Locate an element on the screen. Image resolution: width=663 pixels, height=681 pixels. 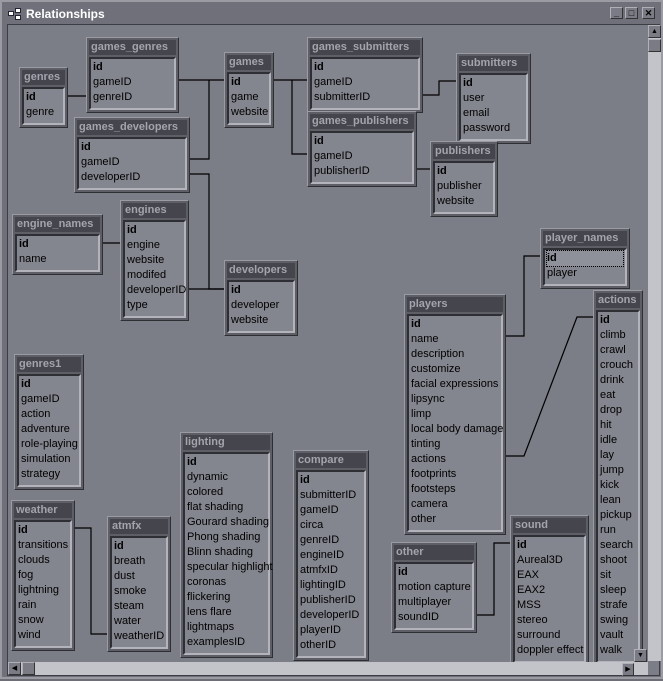
field-item: search is located at coordinates (618, 545).